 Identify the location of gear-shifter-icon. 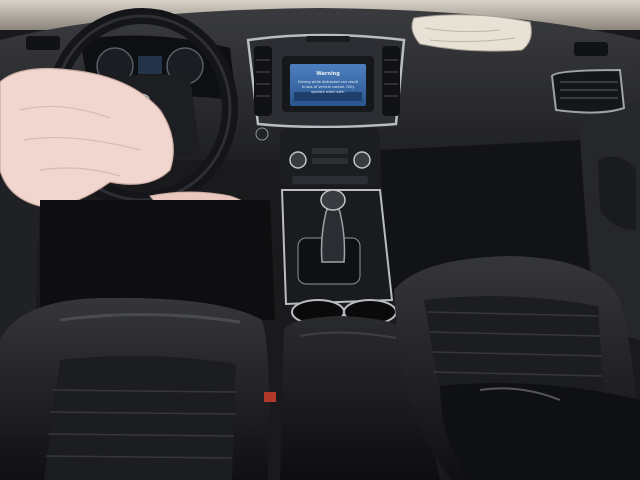
(333, 226).